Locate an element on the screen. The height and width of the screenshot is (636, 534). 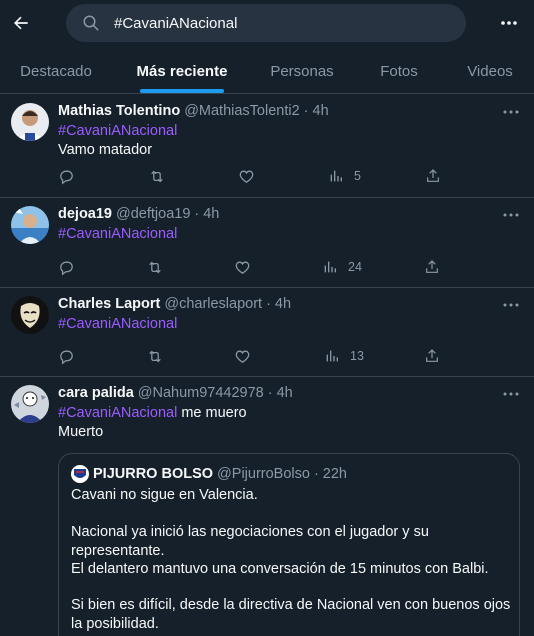
views-count: 5 is located at coordinates (357, 176).